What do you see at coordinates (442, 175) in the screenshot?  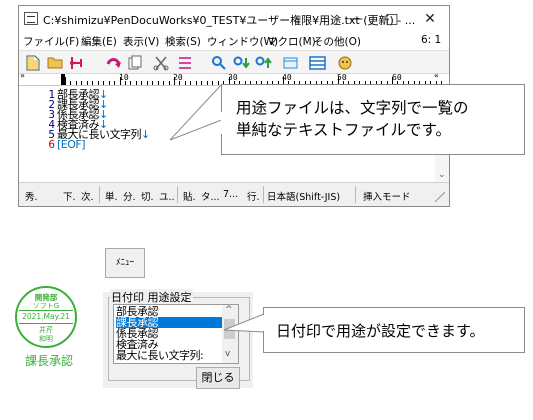 I see `scroll-down-icon: ⌄` at bounding box center [442, 175].